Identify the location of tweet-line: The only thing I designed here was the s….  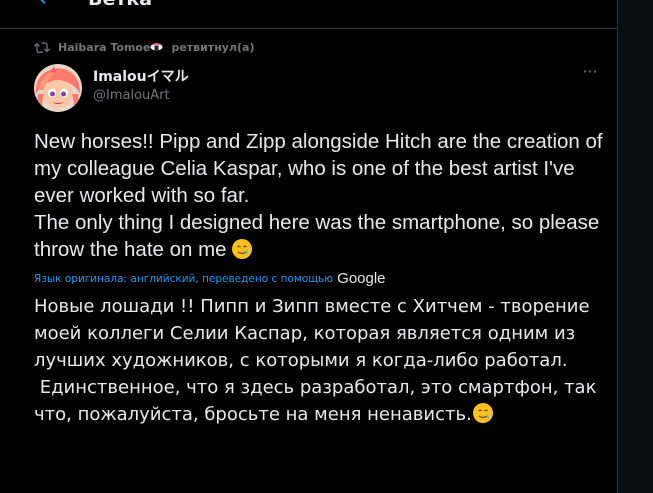
(317, 236).